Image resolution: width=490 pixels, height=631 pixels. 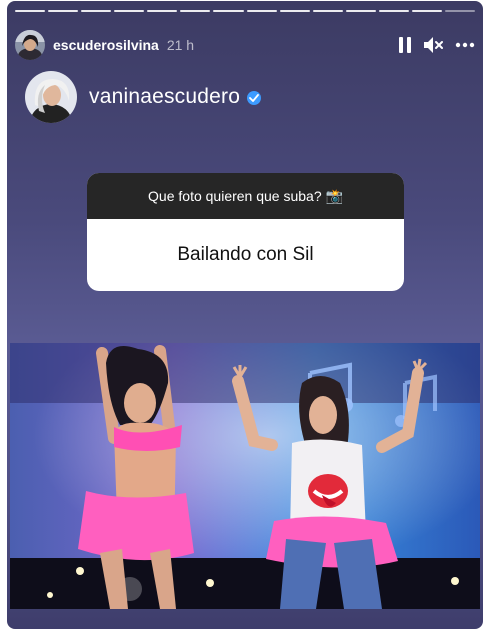 I want to click on story-progress-bar, so click(x=245, y=11).